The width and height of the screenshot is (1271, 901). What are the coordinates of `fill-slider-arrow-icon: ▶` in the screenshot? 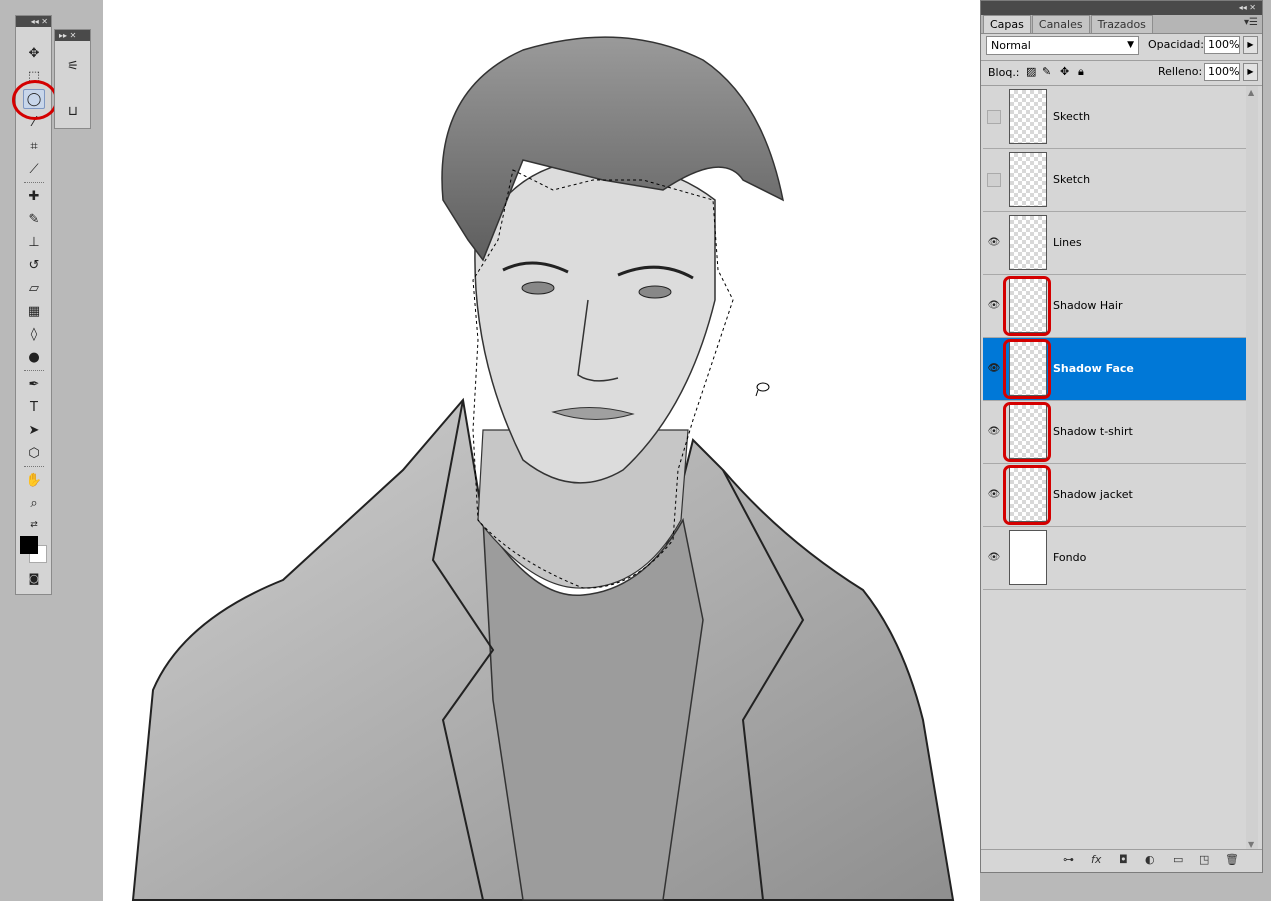 It's located at (1250, 72).